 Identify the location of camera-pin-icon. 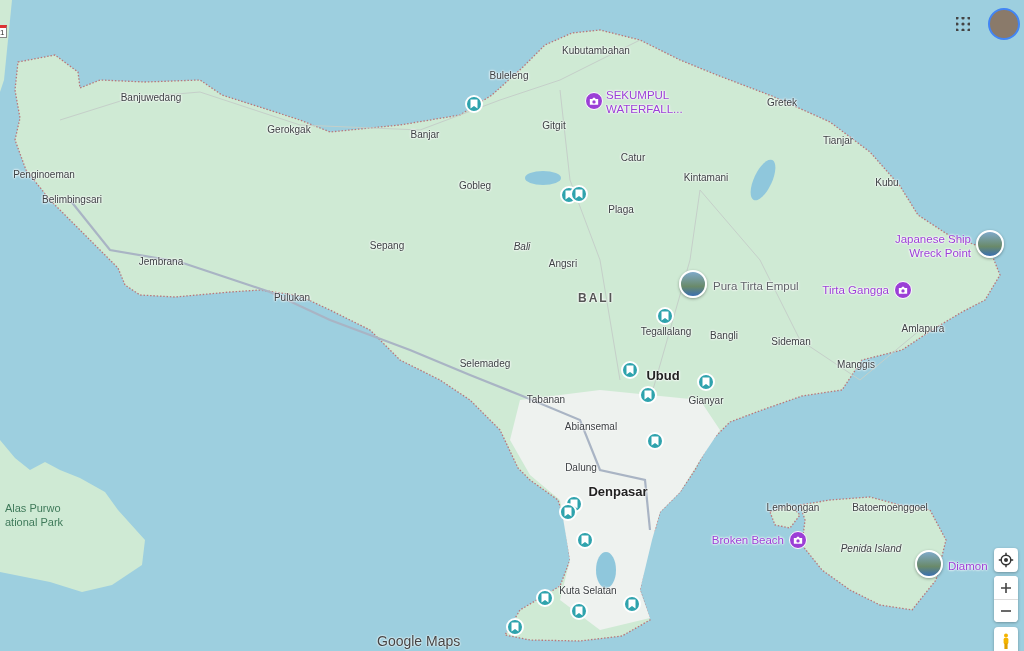
(798, 540).